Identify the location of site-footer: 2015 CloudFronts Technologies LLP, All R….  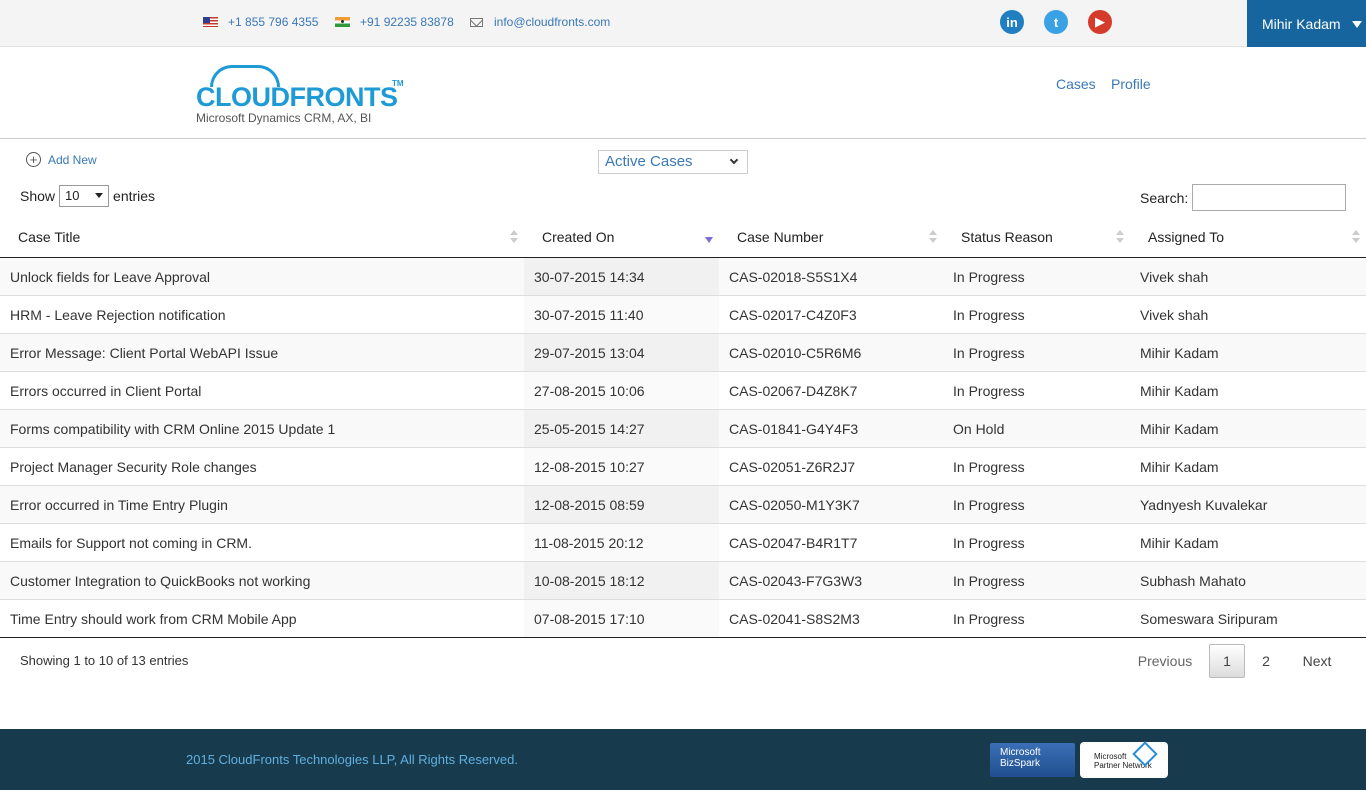
(683, 759).